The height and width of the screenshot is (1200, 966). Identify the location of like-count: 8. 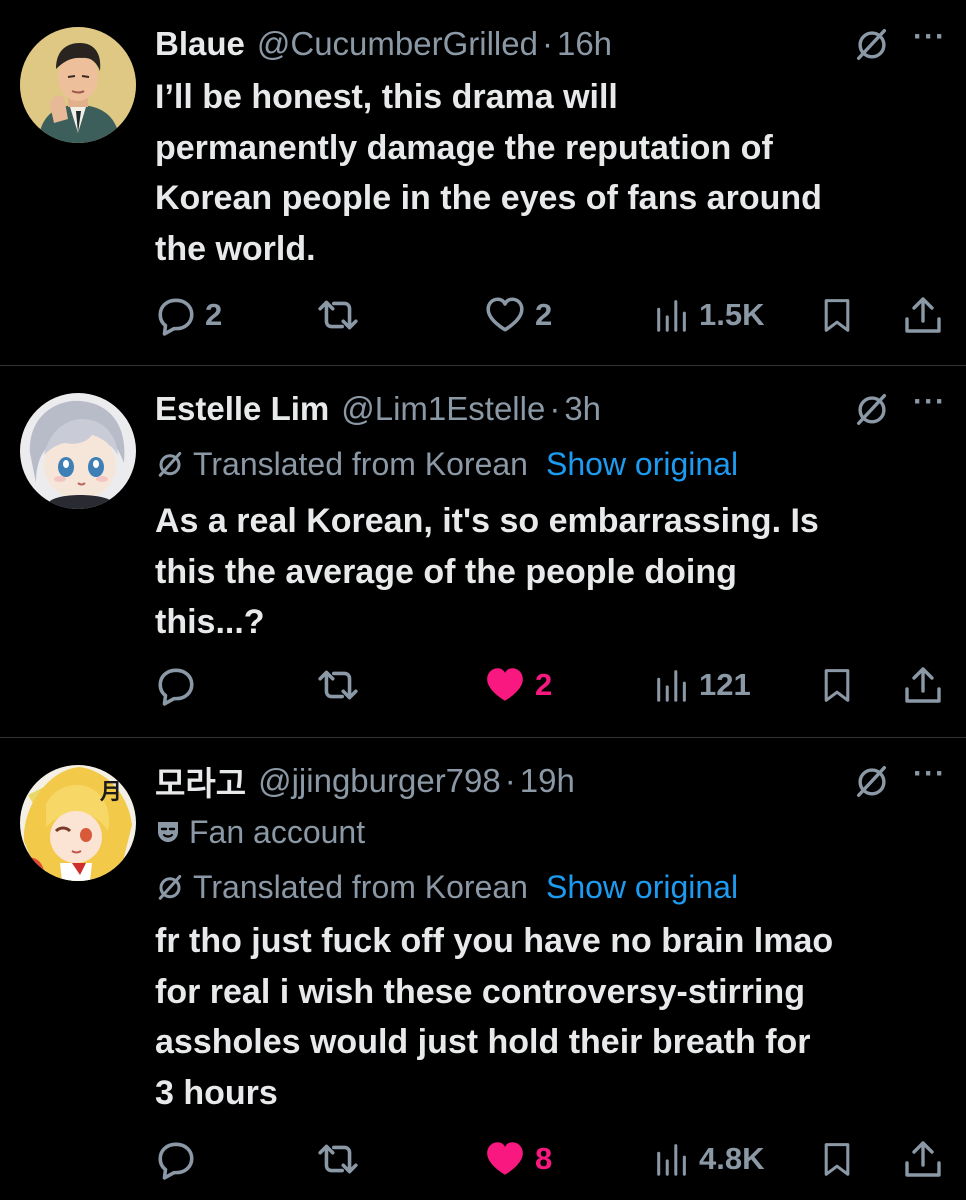
(544, 1158).